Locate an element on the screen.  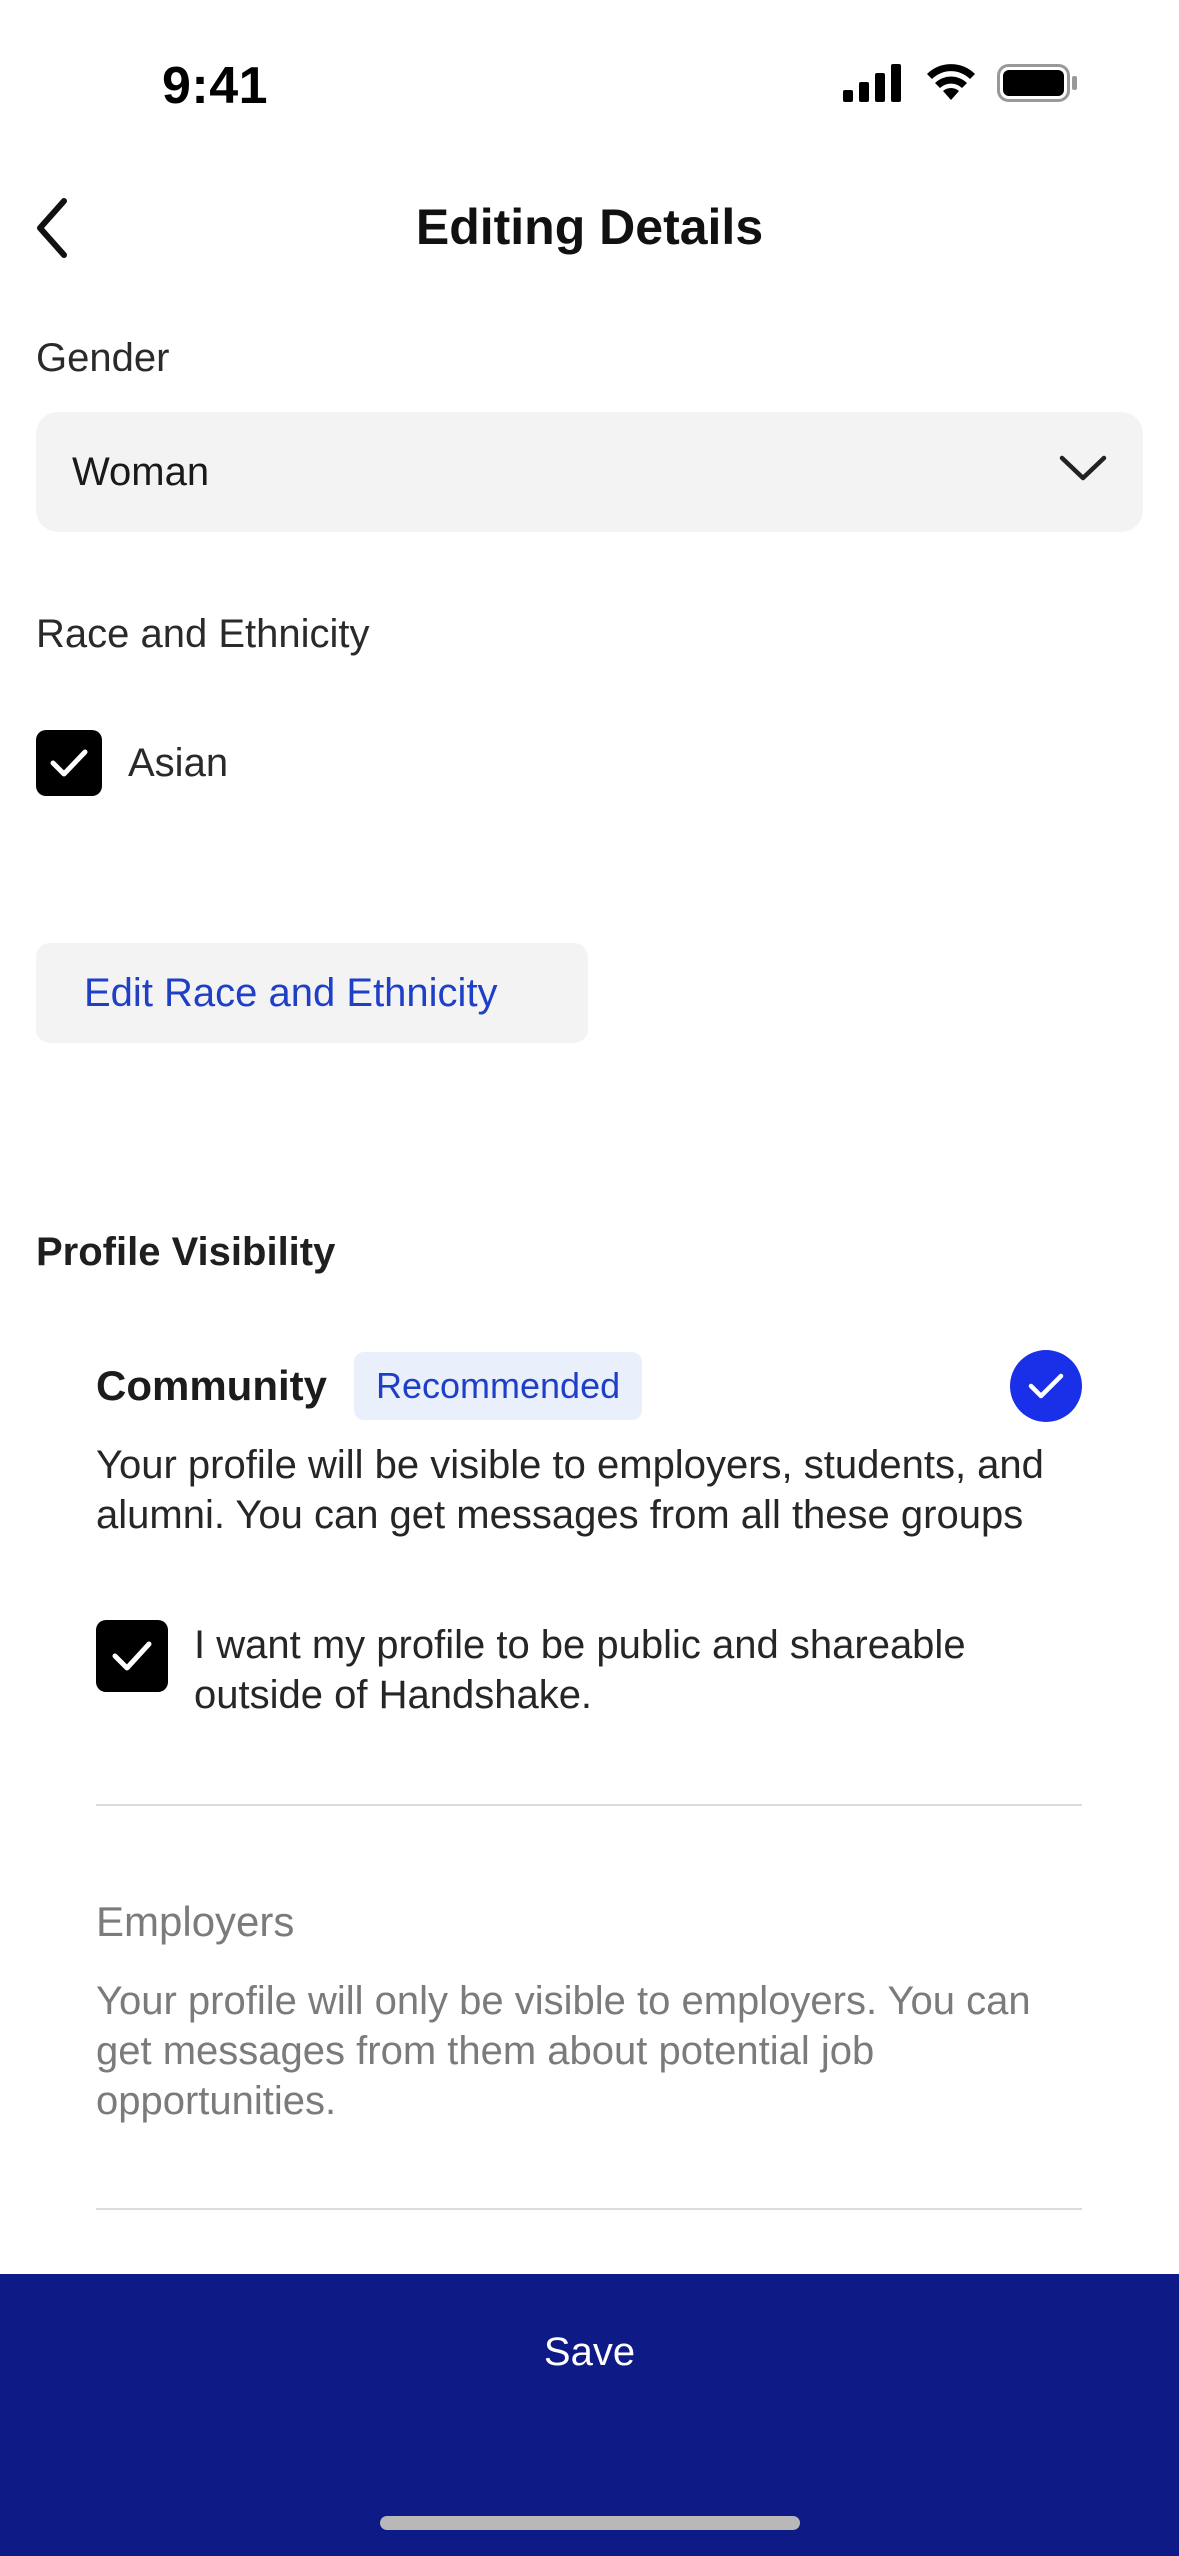
edit-race-button: Edit Race and Ethnicity is located at coordinates (312, 993).